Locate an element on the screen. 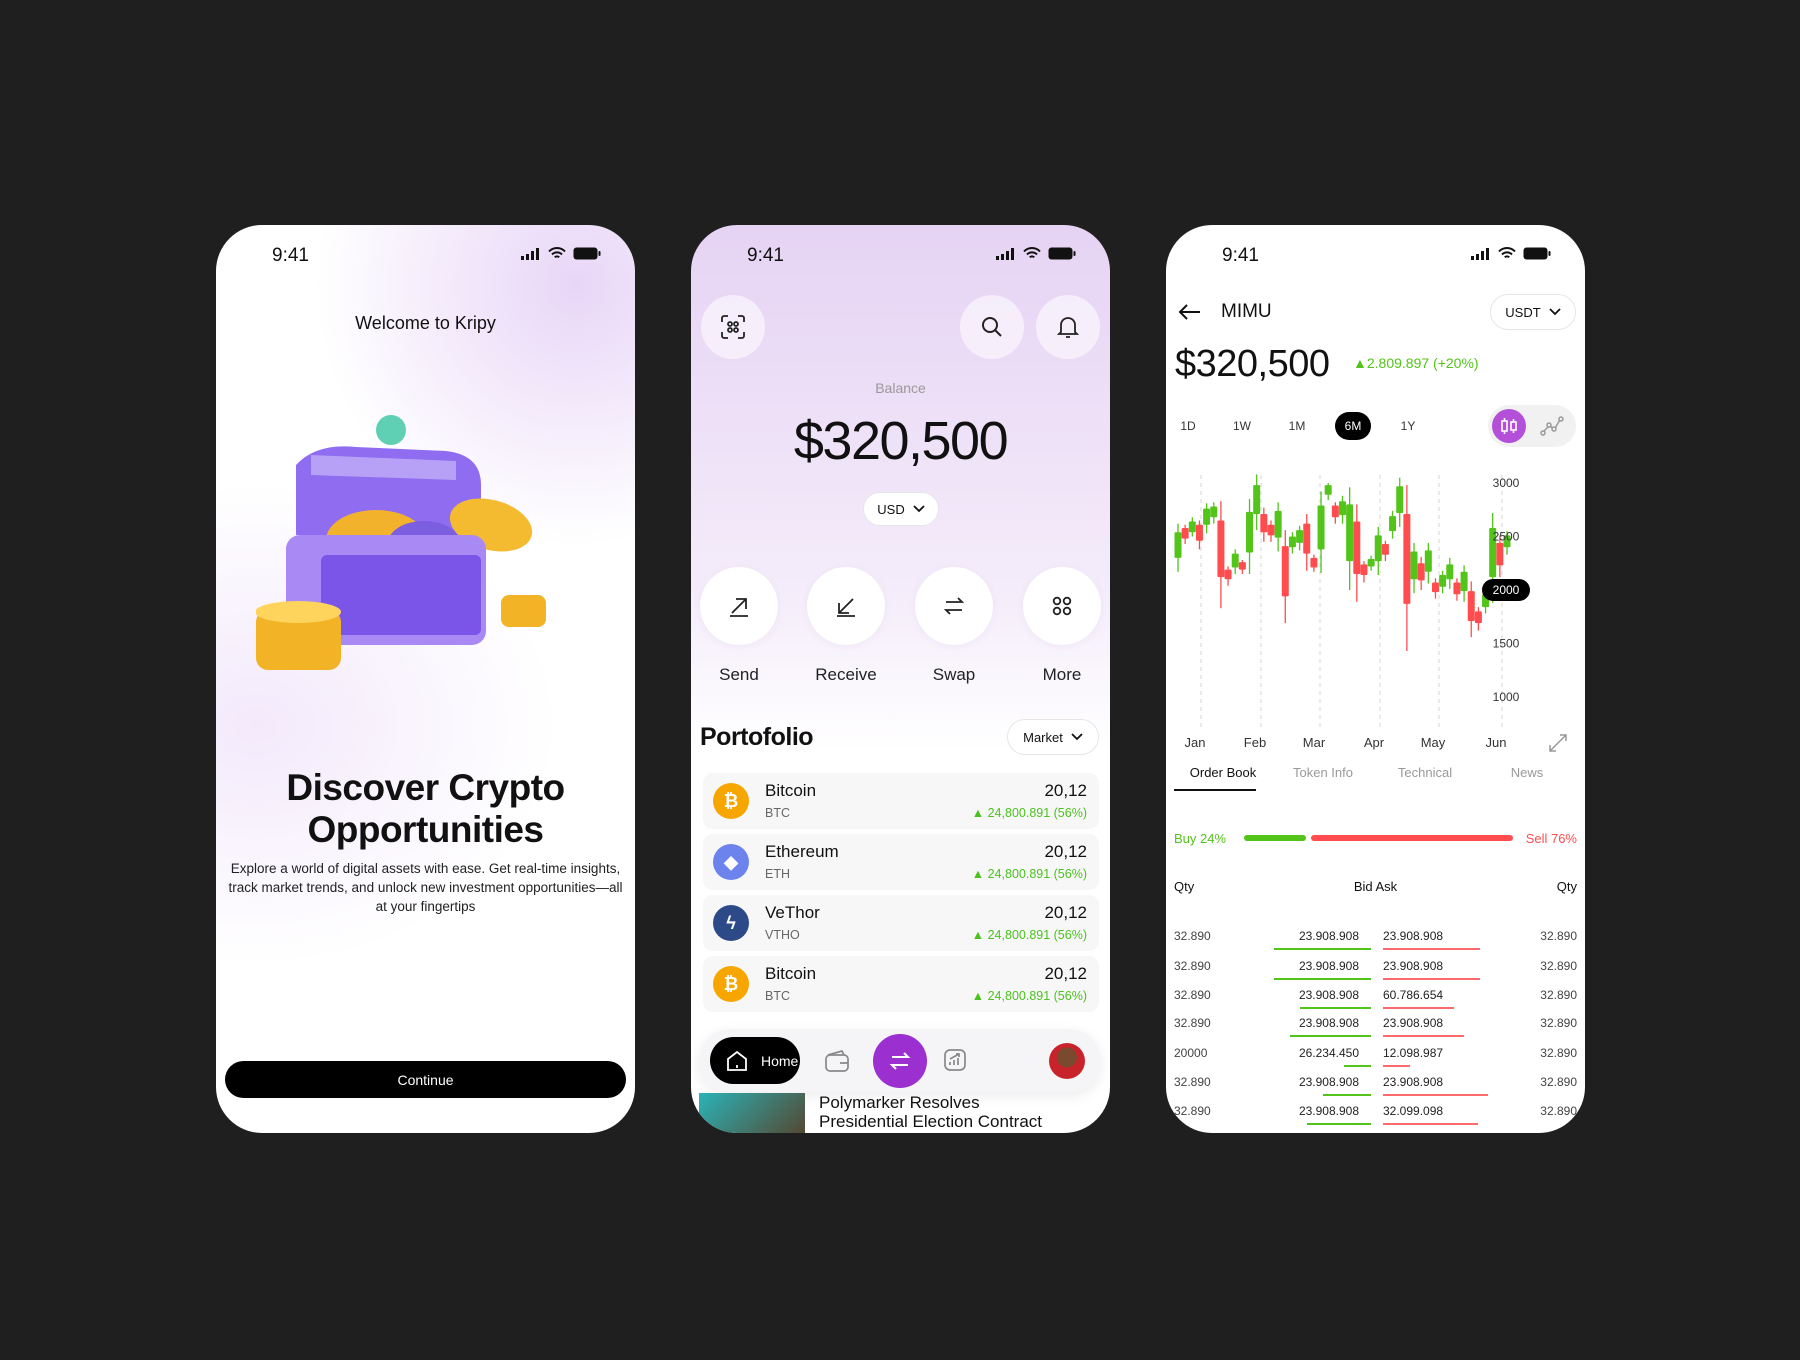 The image size is (1800, 1360). candlestick-toggle is located at coordinates (1509, 426).